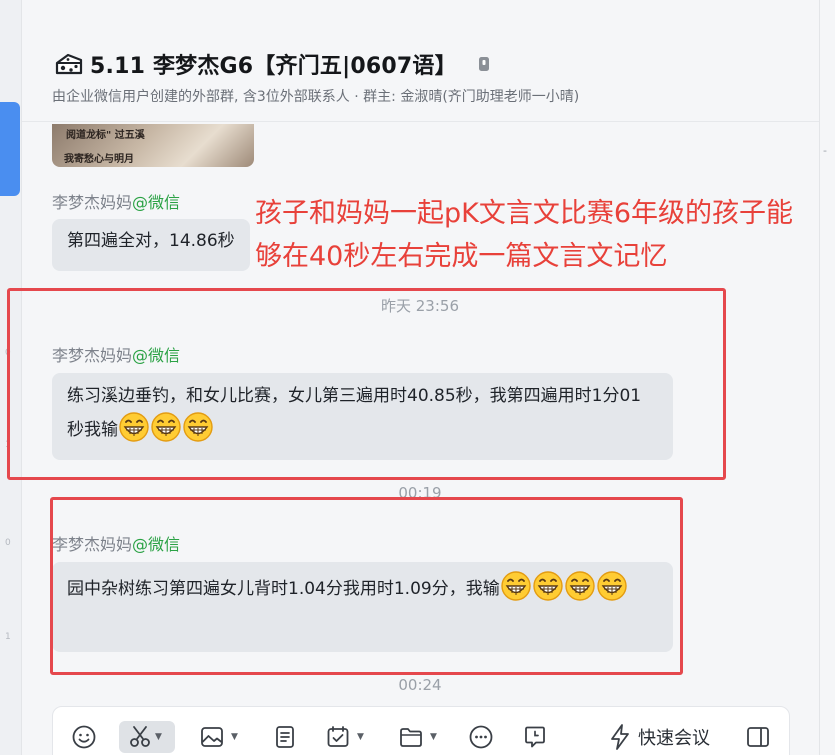 Image resolution: width=835 pixels, height=755 pixels. What do you see at coordinates (10, 149) in the screenshot?
I see `nav-active-tab` at bounding box center [10, 149].